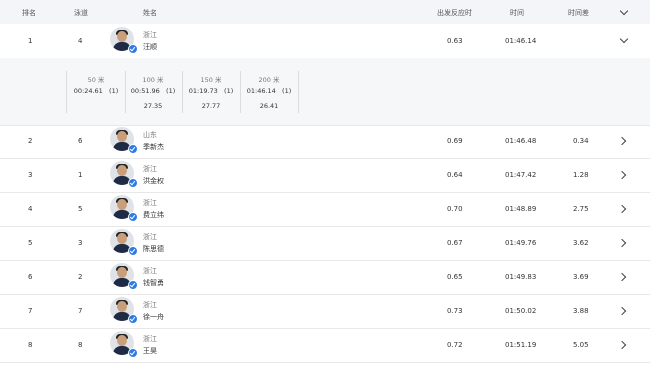  I want to click on diff-cell: 5.05, so click(581, 345).